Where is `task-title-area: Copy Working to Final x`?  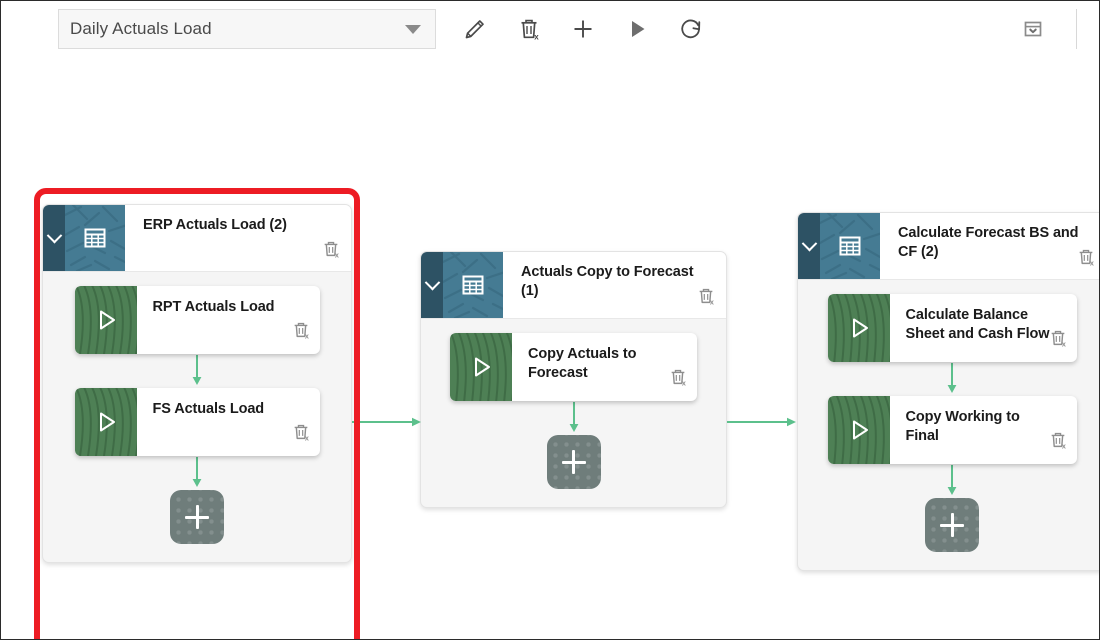
task-title-area: Copy Working to Final x is located at coordinates (983, 430).